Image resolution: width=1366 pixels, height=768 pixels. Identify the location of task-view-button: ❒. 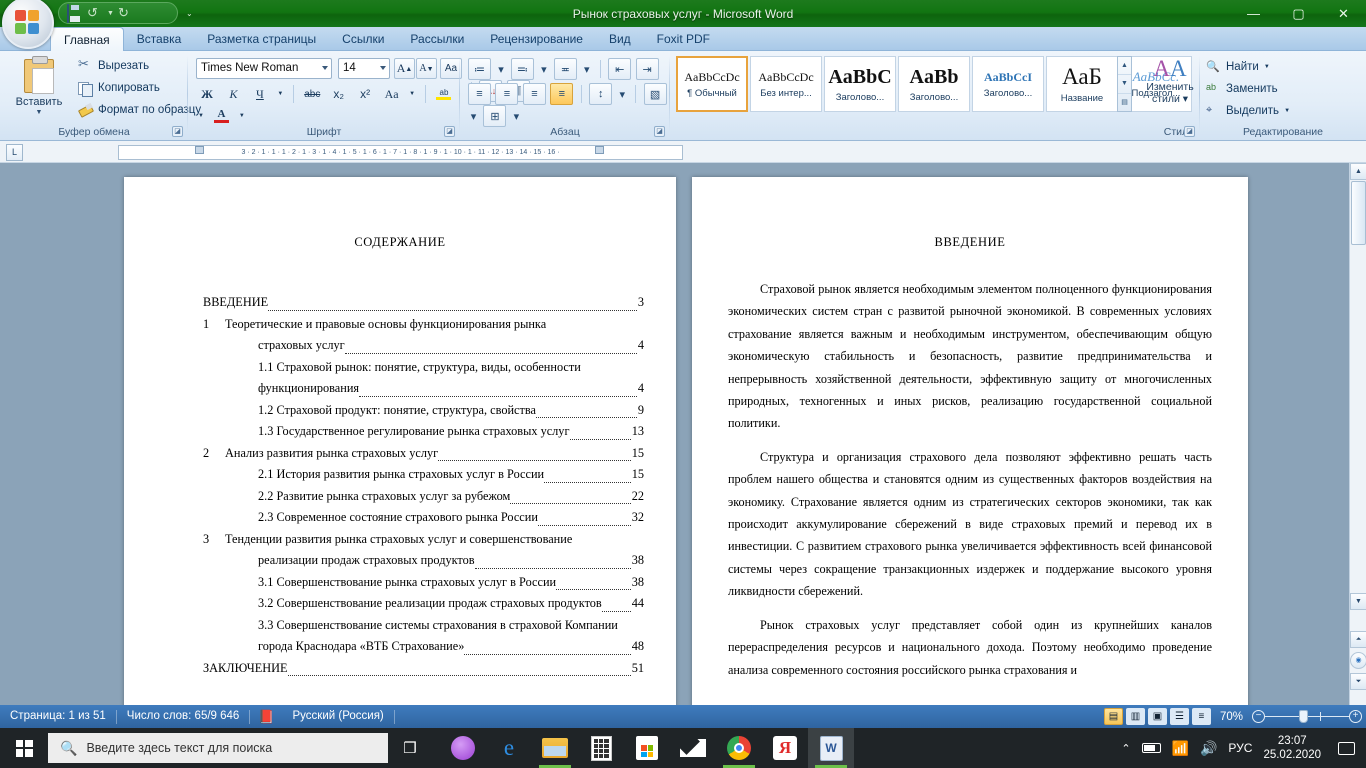
(410, 748).